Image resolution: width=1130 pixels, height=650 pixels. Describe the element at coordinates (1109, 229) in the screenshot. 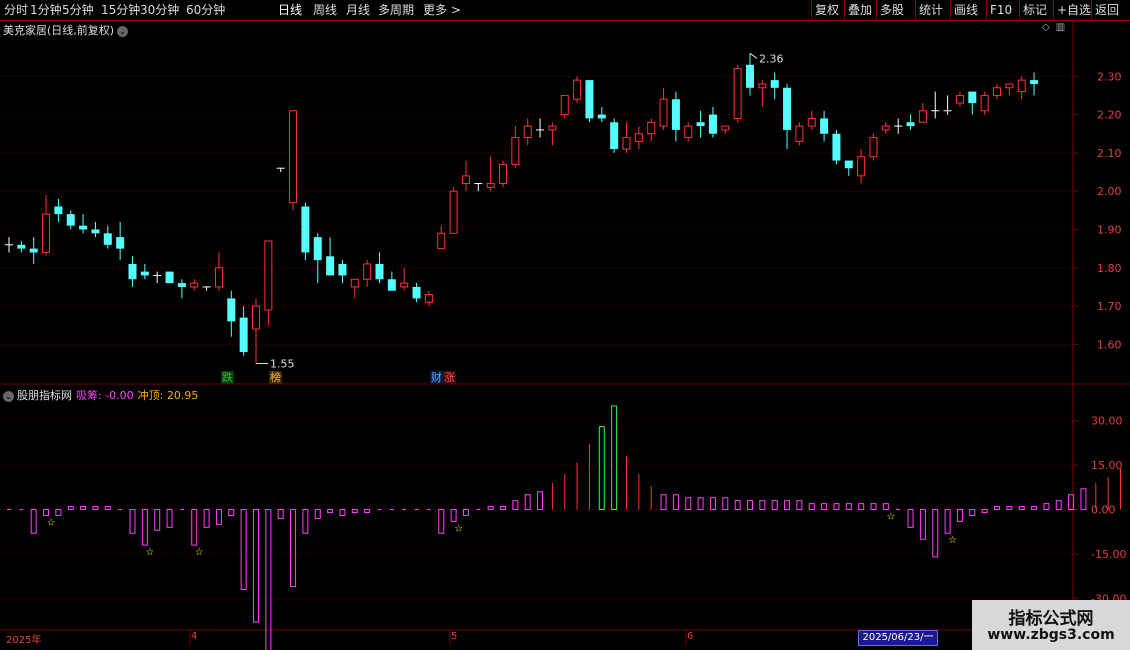

I see `price-tick-label: 1.90` at that location.